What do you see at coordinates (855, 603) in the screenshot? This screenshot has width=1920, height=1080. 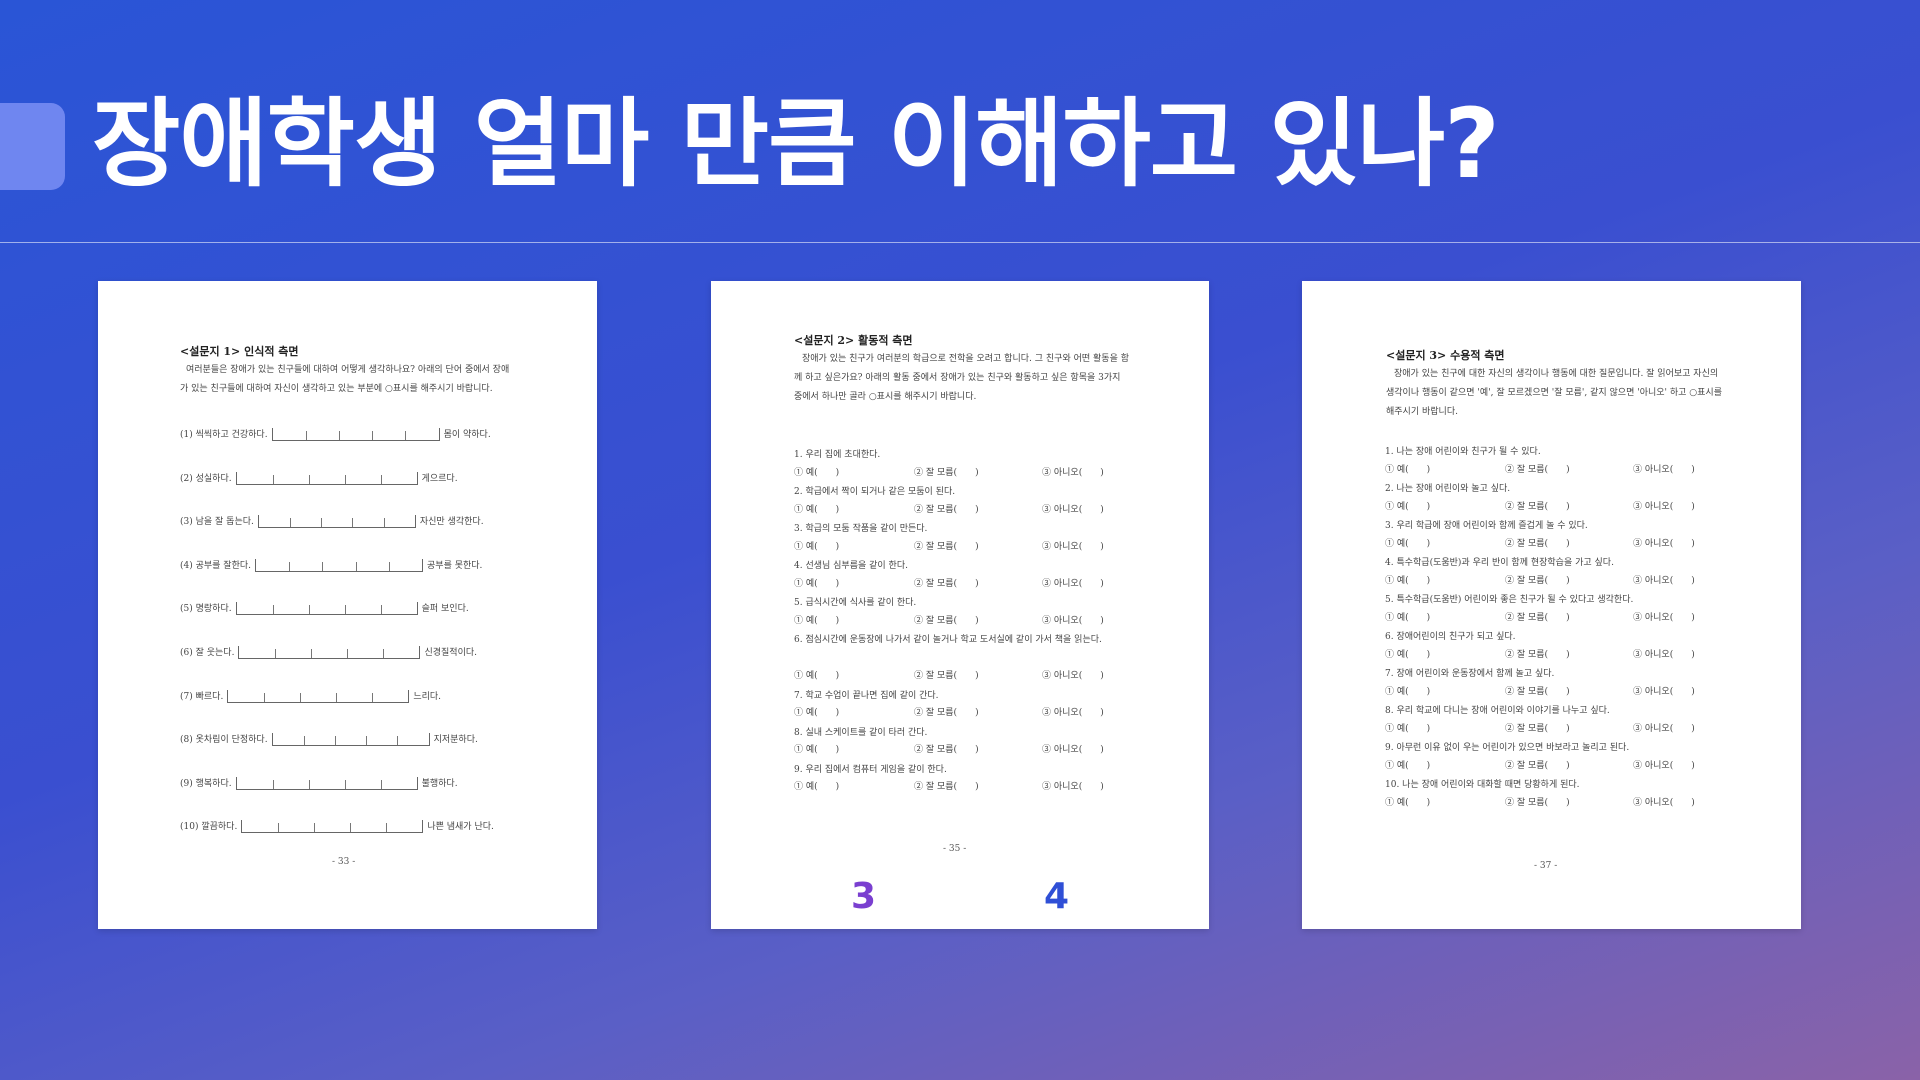 I see `survey2-question: 5. 급식시간에 식사를 같이 한다.` at bounding box center [855, 603].